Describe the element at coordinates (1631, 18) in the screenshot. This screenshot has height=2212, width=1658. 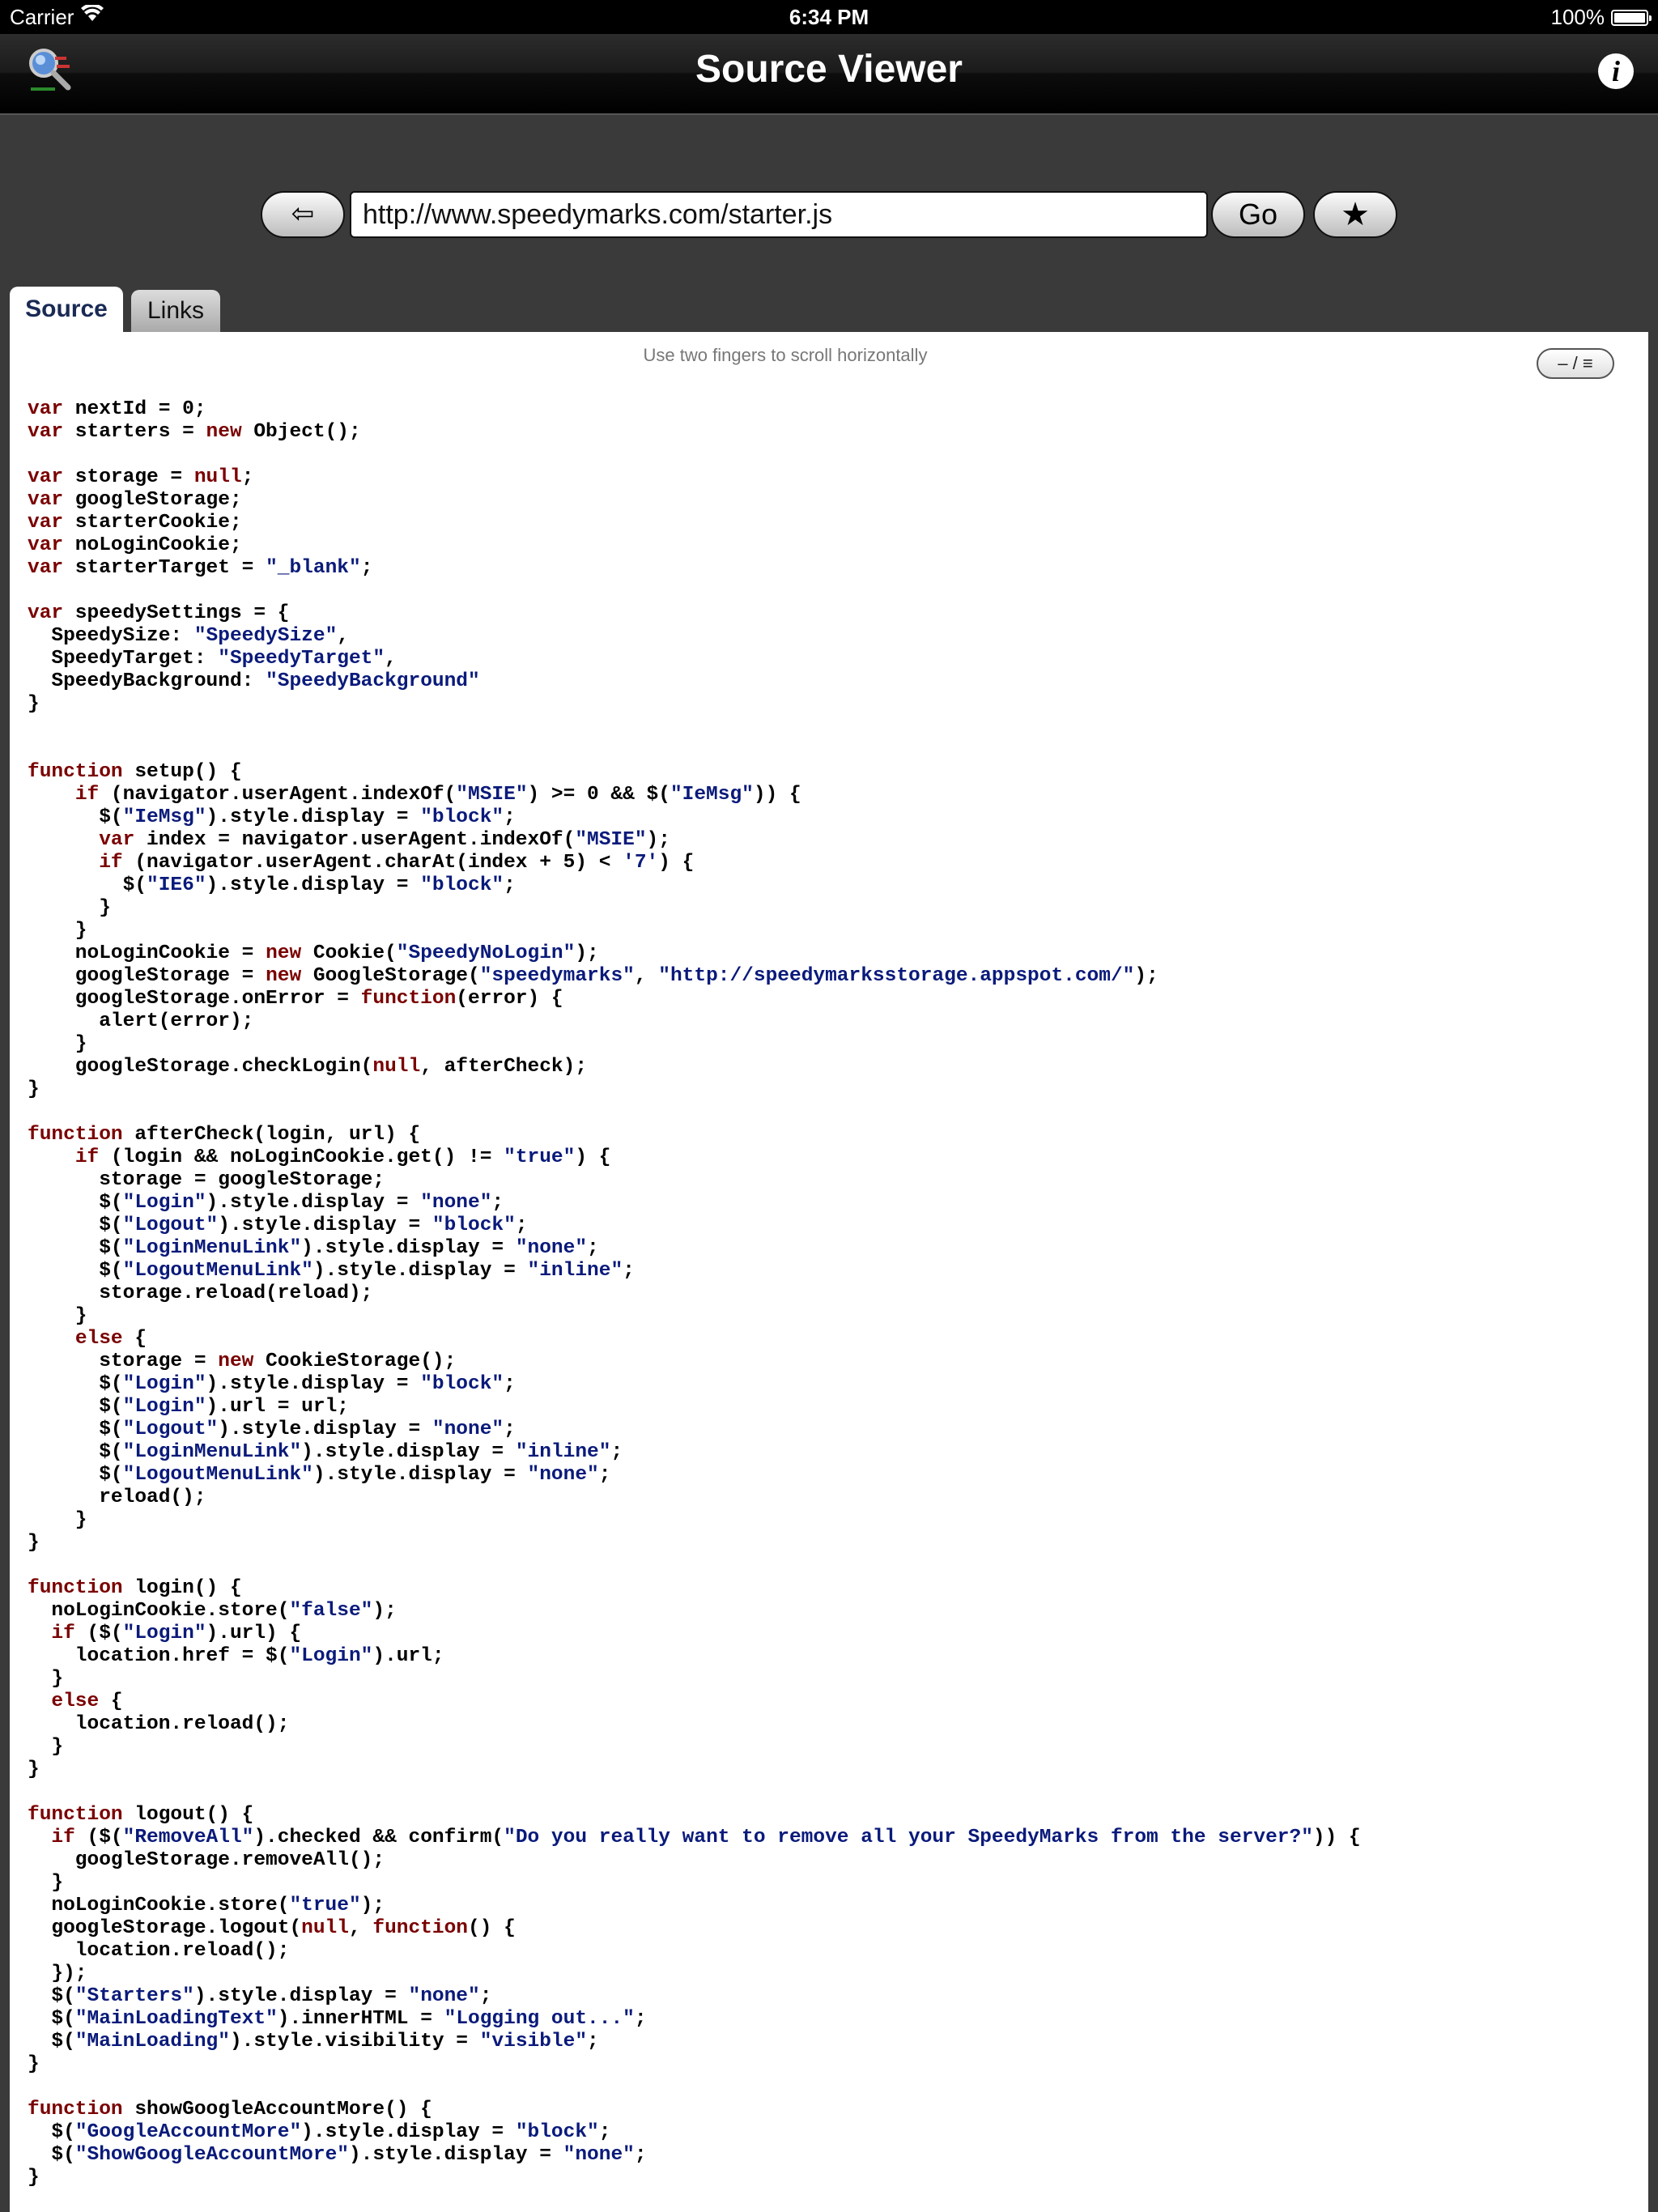
I see `battery-icon` at that location.